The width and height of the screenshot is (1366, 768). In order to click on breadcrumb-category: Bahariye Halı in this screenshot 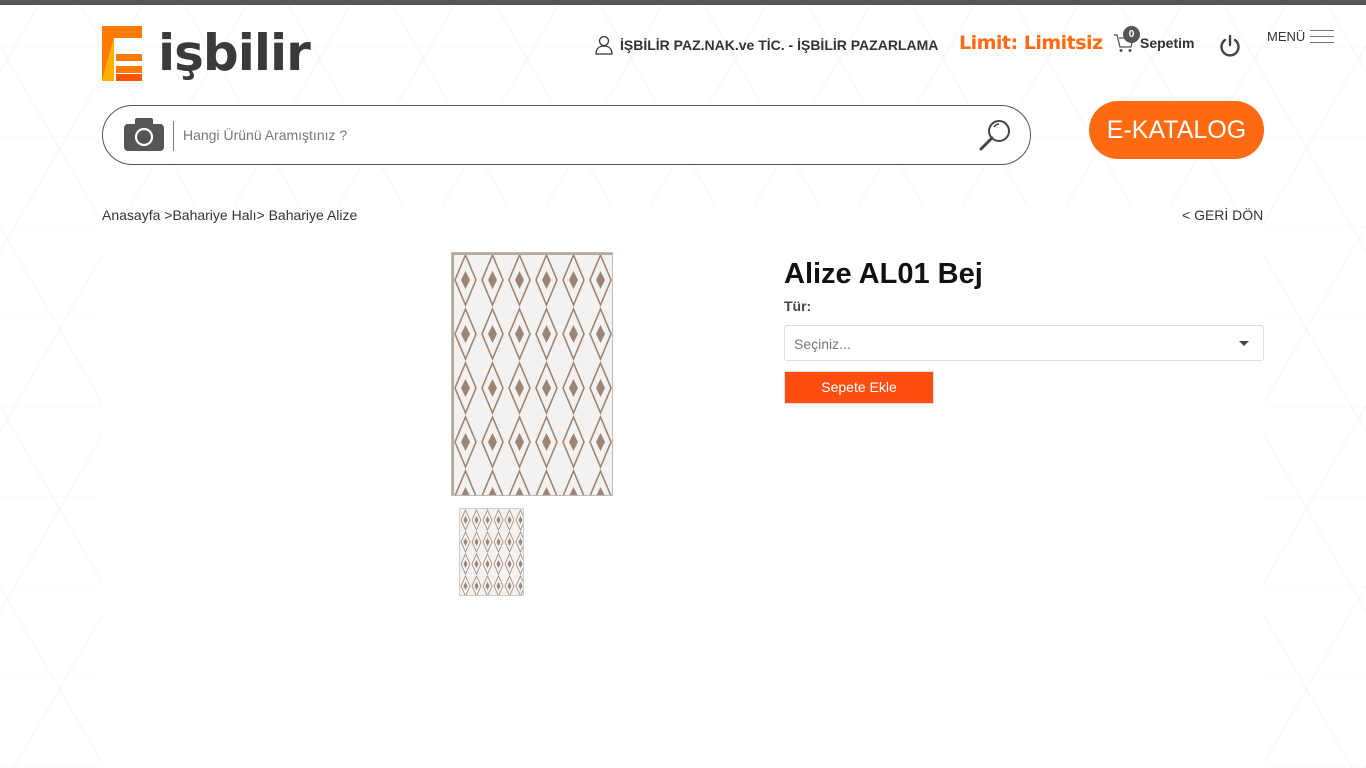, I will do `click(214, 215)`.